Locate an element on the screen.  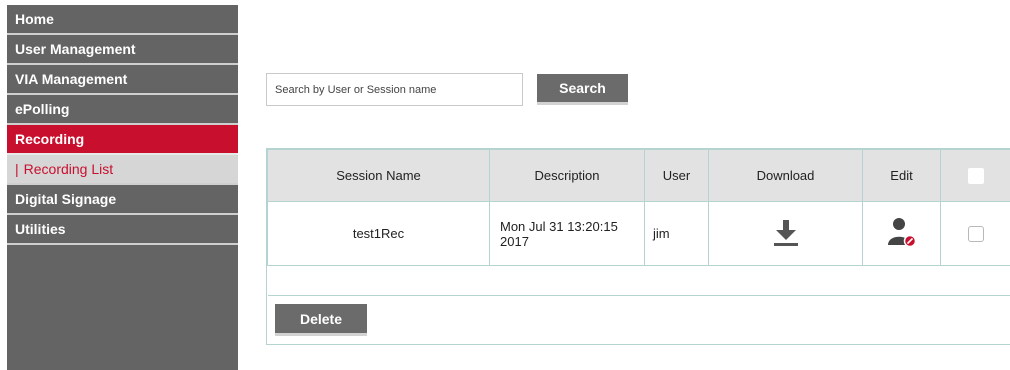
sidebar-item-user-management: User Management is located at coordinates (122, 50).